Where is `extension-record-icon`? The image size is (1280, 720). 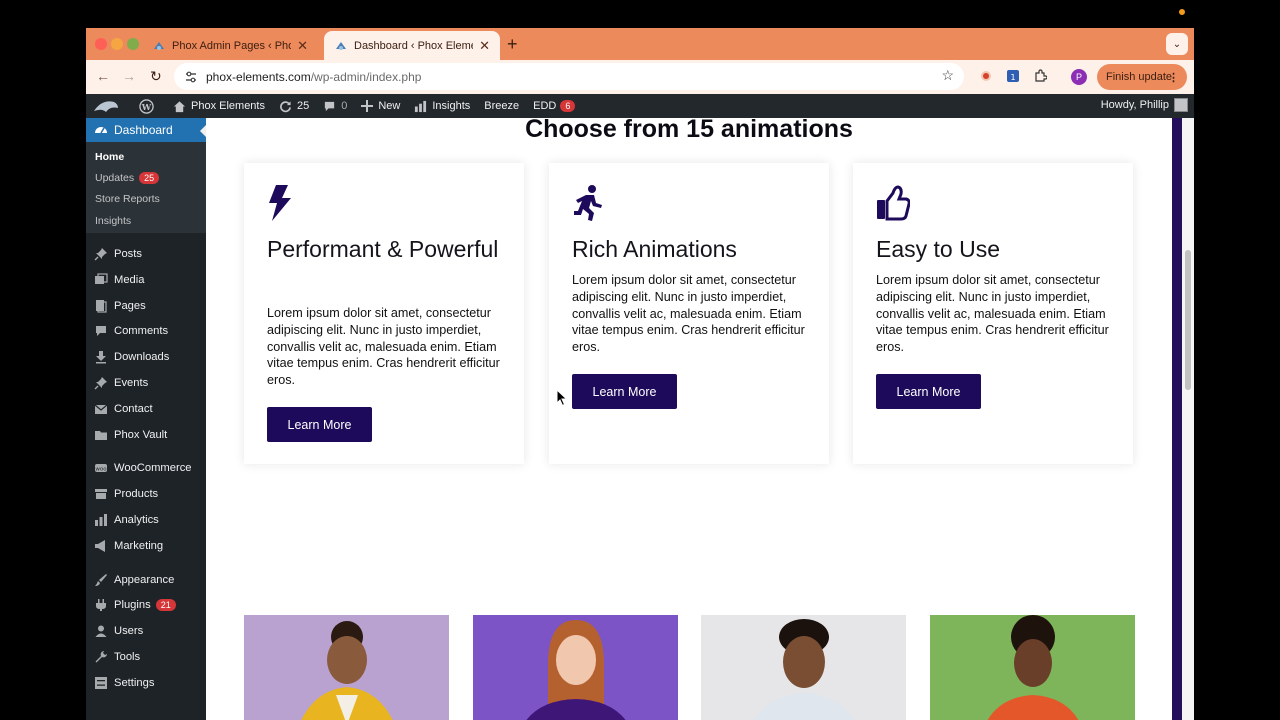
extension-record-icon is located at coordinates (986, 76).